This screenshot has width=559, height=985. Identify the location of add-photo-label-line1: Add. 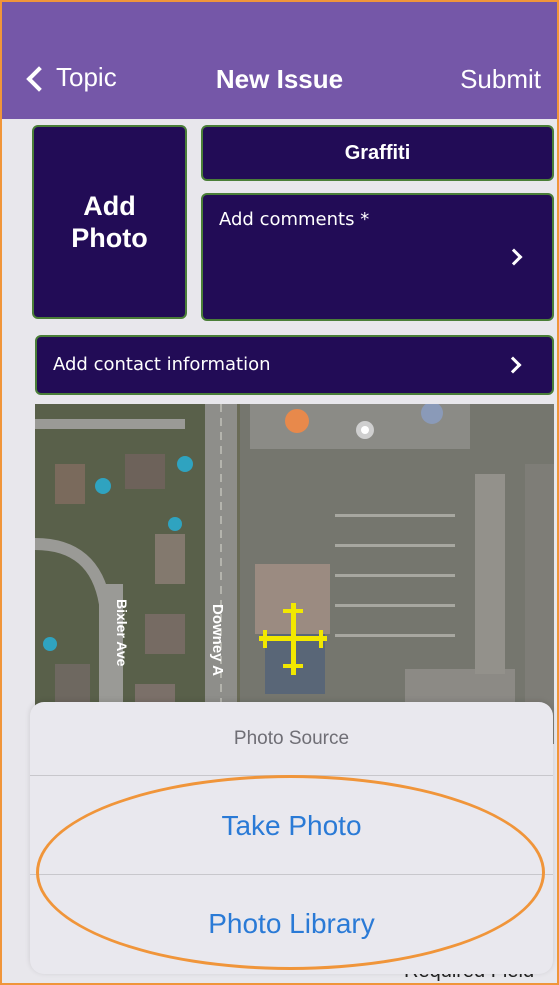
(109, 205).